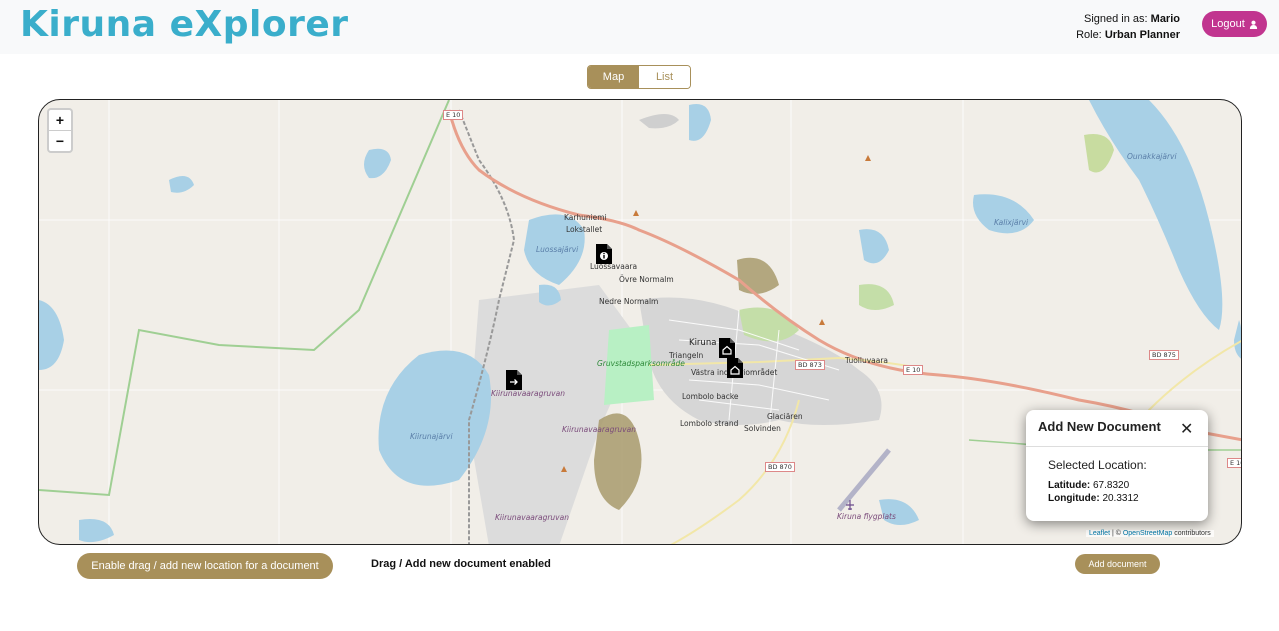 Image resolution: width=1279 pixels, height=631 pixels. Describe the element at coordinates (1099, 426) in the screenshot. I see `popup-title: Add New Document` at that location.